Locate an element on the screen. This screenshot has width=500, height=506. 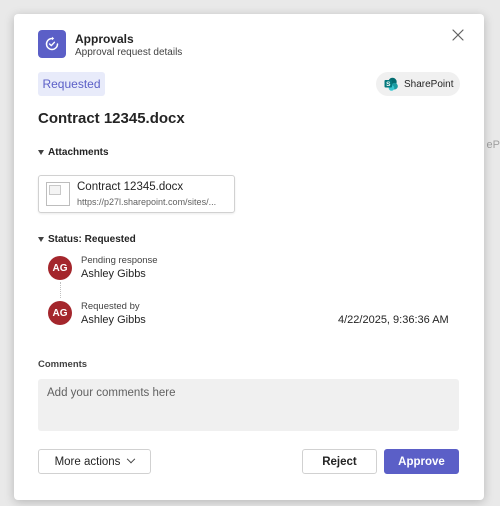
sharepoint-chip: S SharePoint is located at coordinates (418, 84).